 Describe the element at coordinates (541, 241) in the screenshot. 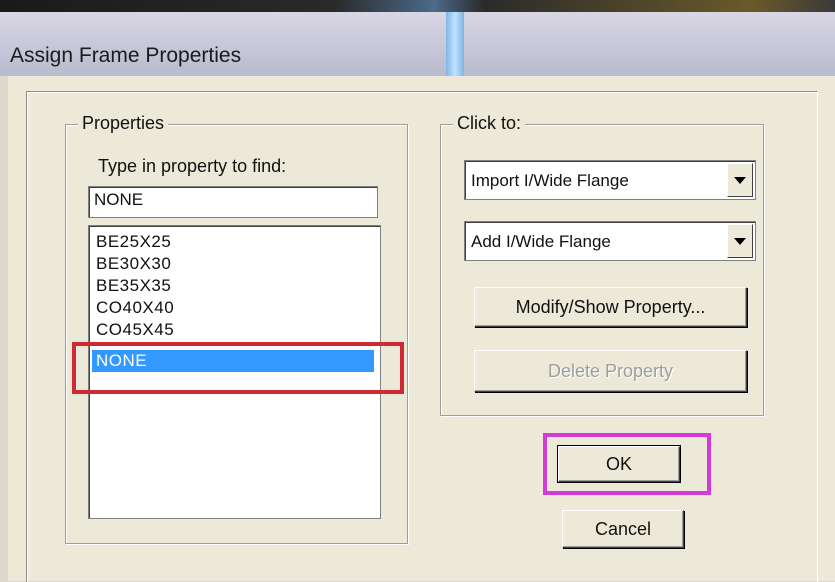

I see `add-combo-value: Add I/Wide Flange` at that location.